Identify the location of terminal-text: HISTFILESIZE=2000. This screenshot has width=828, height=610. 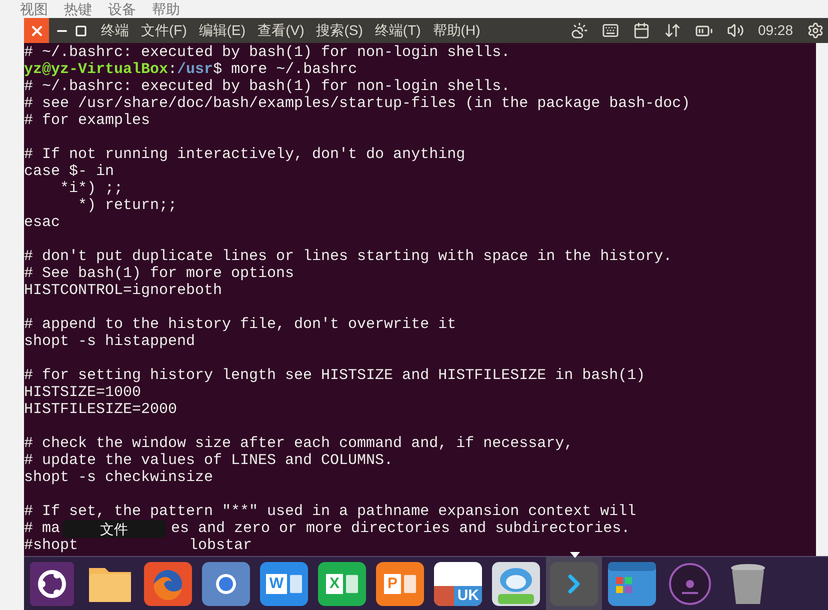
(101, 409).